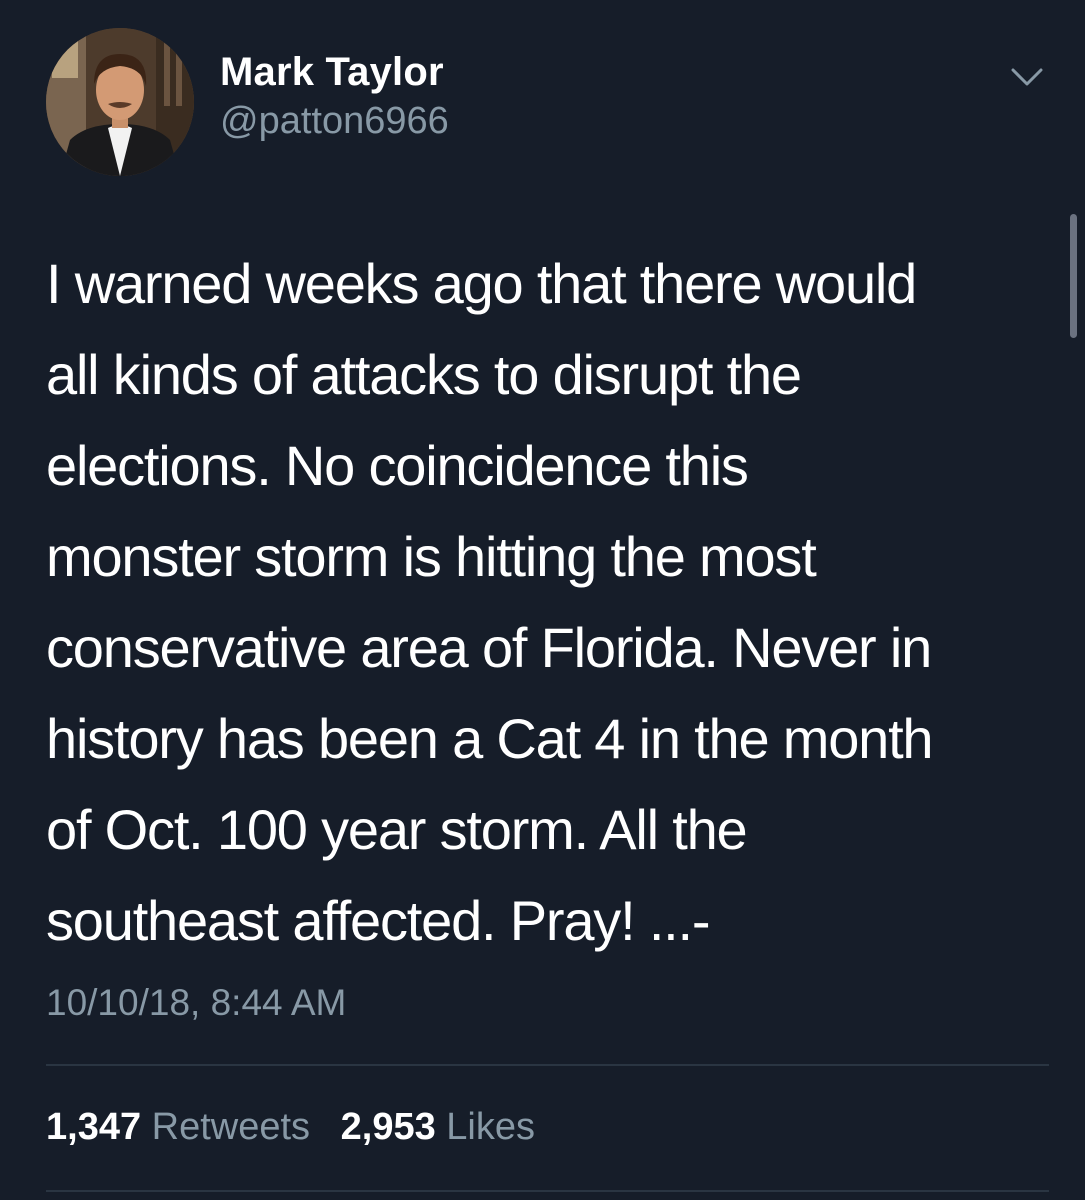  Describe the element at coordinates (481, 283) in the screenshot. I see `tweet-text-line: I warned weeks ago that there would` at that location.